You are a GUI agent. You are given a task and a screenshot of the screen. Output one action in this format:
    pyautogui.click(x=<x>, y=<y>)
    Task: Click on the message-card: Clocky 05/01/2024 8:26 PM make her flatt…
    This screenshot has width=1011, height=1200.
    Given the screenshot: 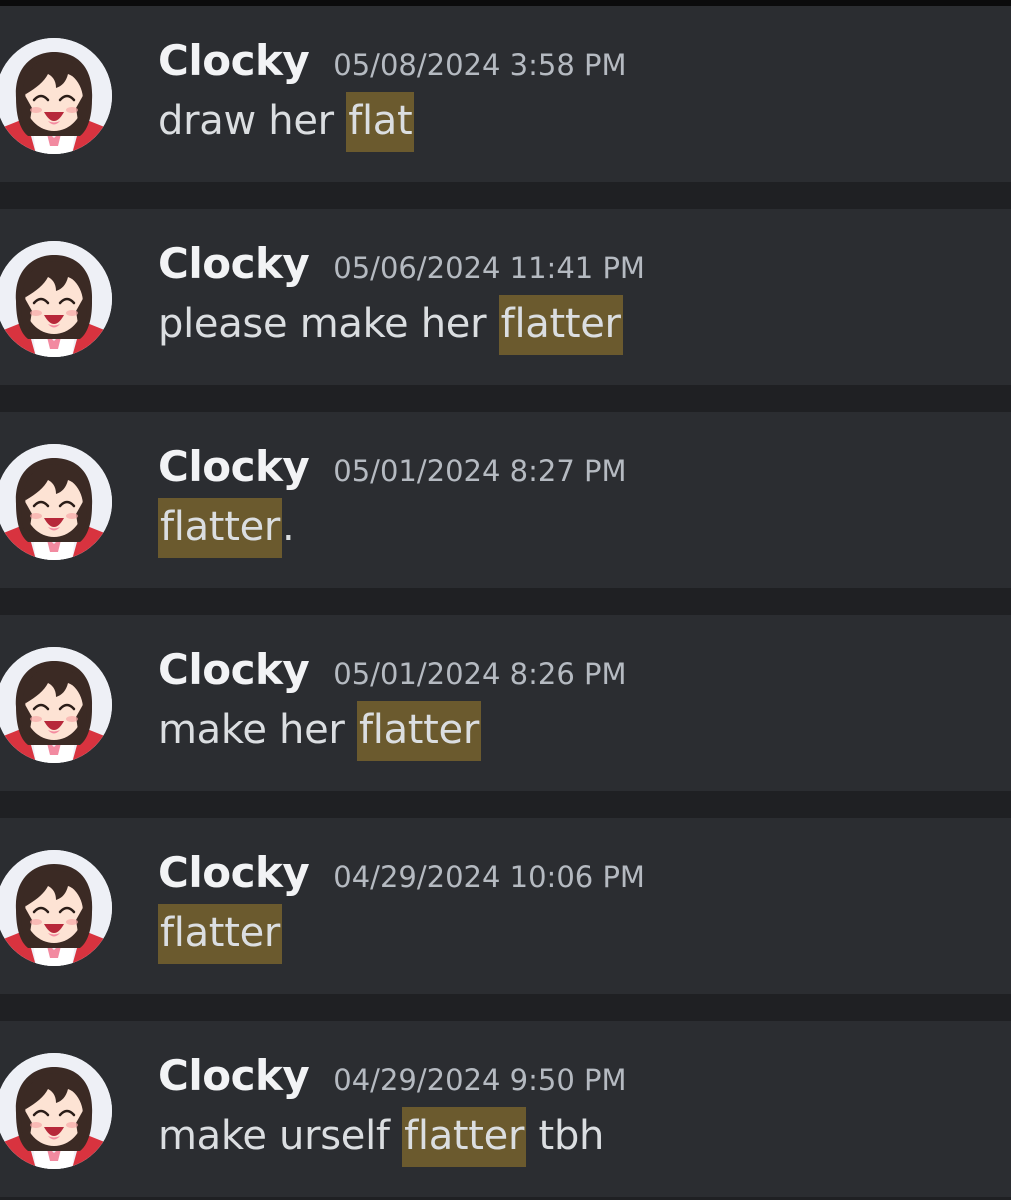 What is the action you would take?
    pyautogui.click(x=505, y=703)
    